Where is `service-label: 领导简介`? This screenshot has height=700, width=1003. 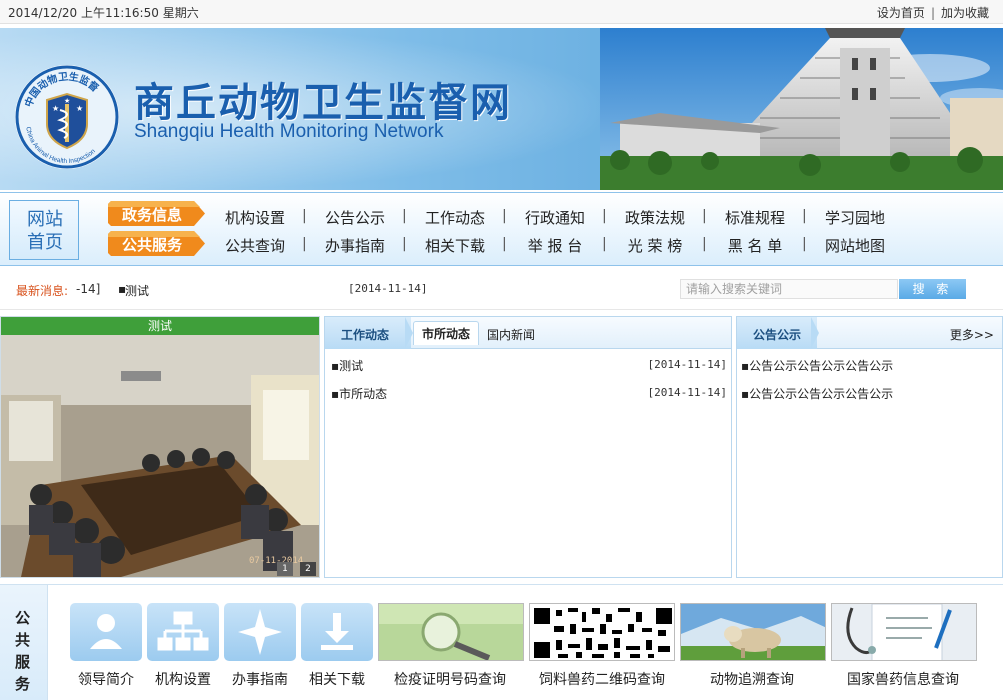
service-label: 领导简介 is located at coordinates (106, 680).